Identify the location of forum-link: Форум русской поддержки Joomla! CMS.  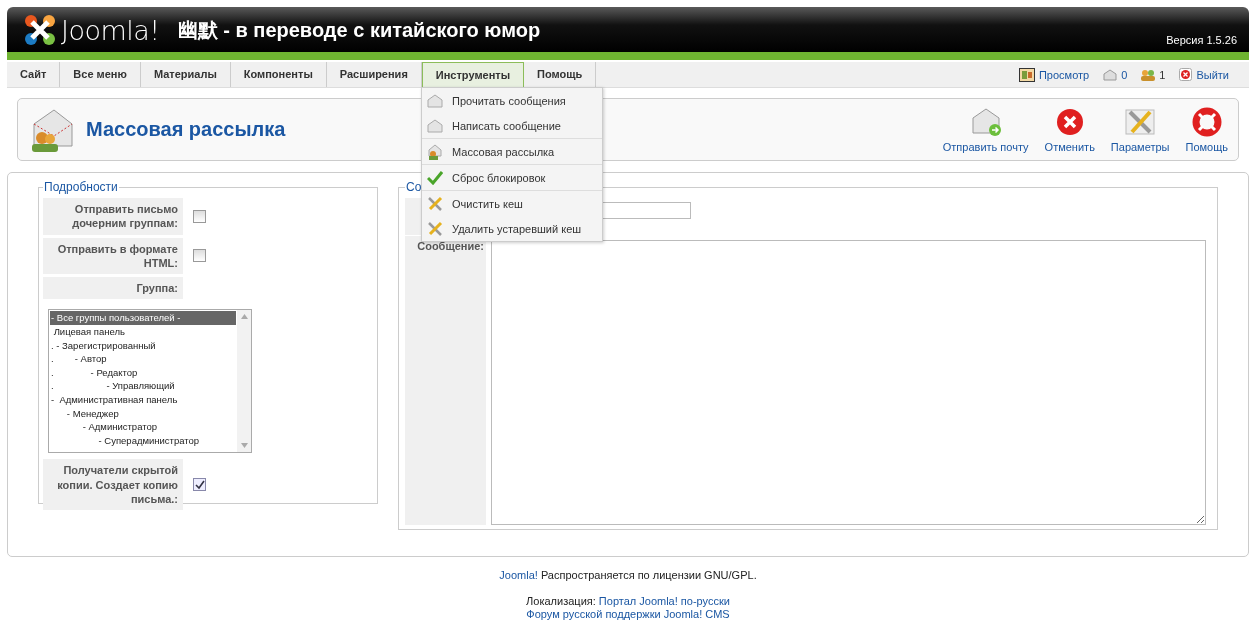
(628, 614).